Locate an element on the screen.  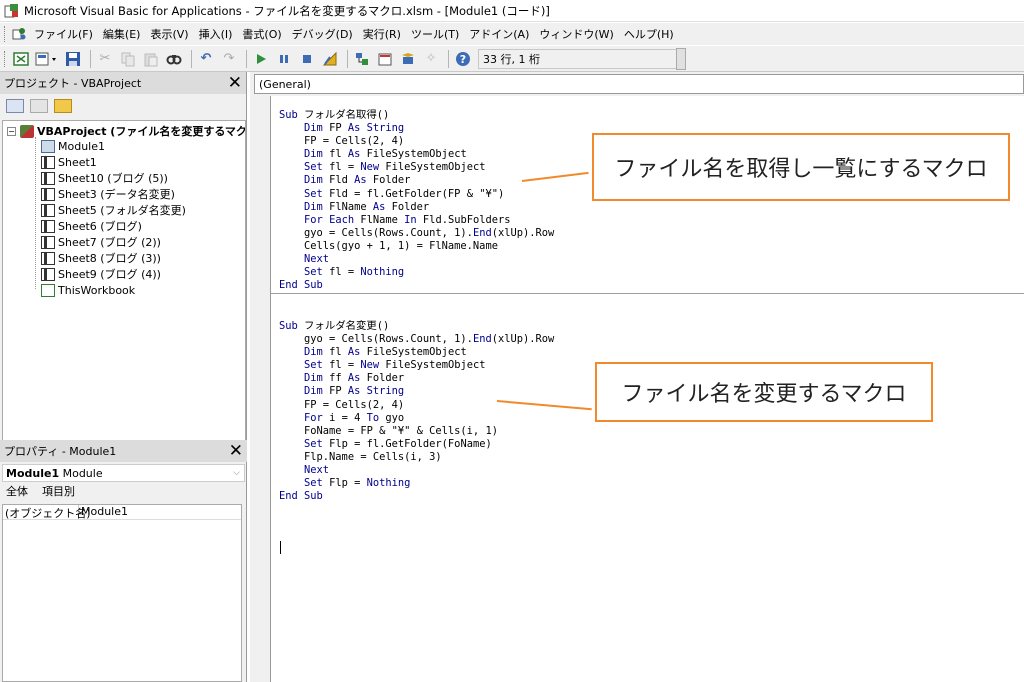
prop-key: (オブジェクト名) is located at coordinates (48, 512).